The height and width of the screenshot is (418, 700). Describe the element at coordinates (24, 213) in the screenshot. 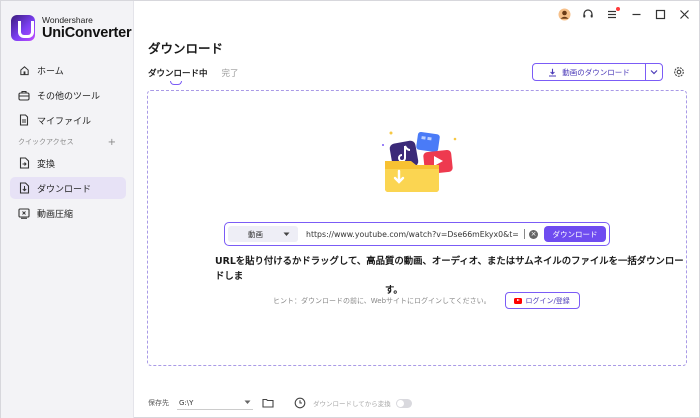

I see `compress-icon` at that location.